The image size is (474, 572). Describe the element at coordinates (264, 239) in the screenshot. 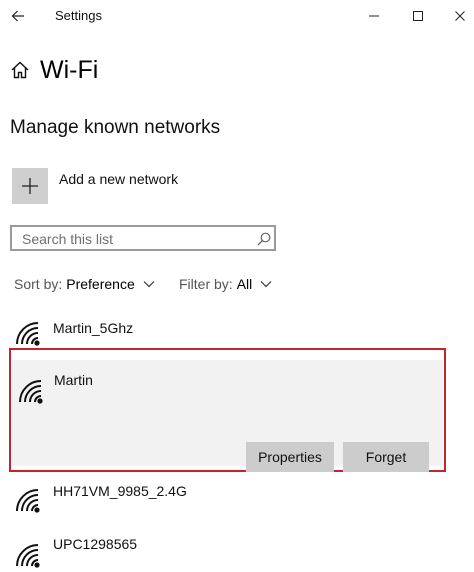

I see `search-icon` at that location.